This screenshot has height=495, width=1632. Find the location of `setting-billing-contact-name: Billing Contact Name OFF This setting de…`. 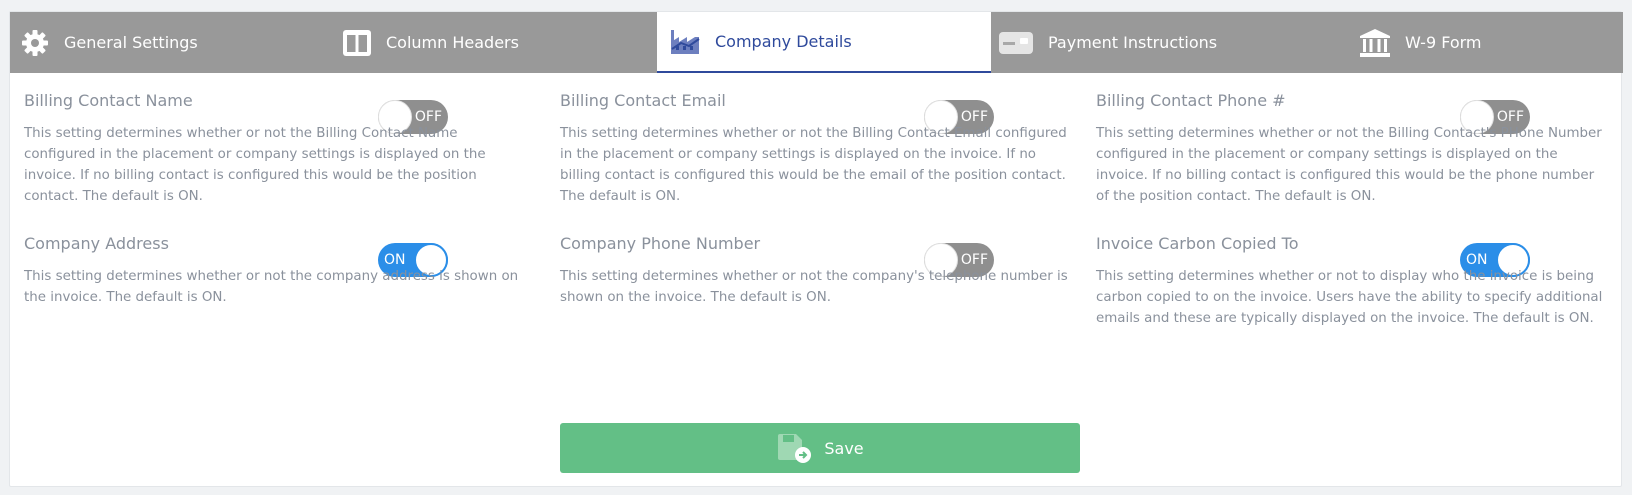

setting-billing-contact-name: Billing Contact Name OFF This setting de… is located at coordinates (274, 156).